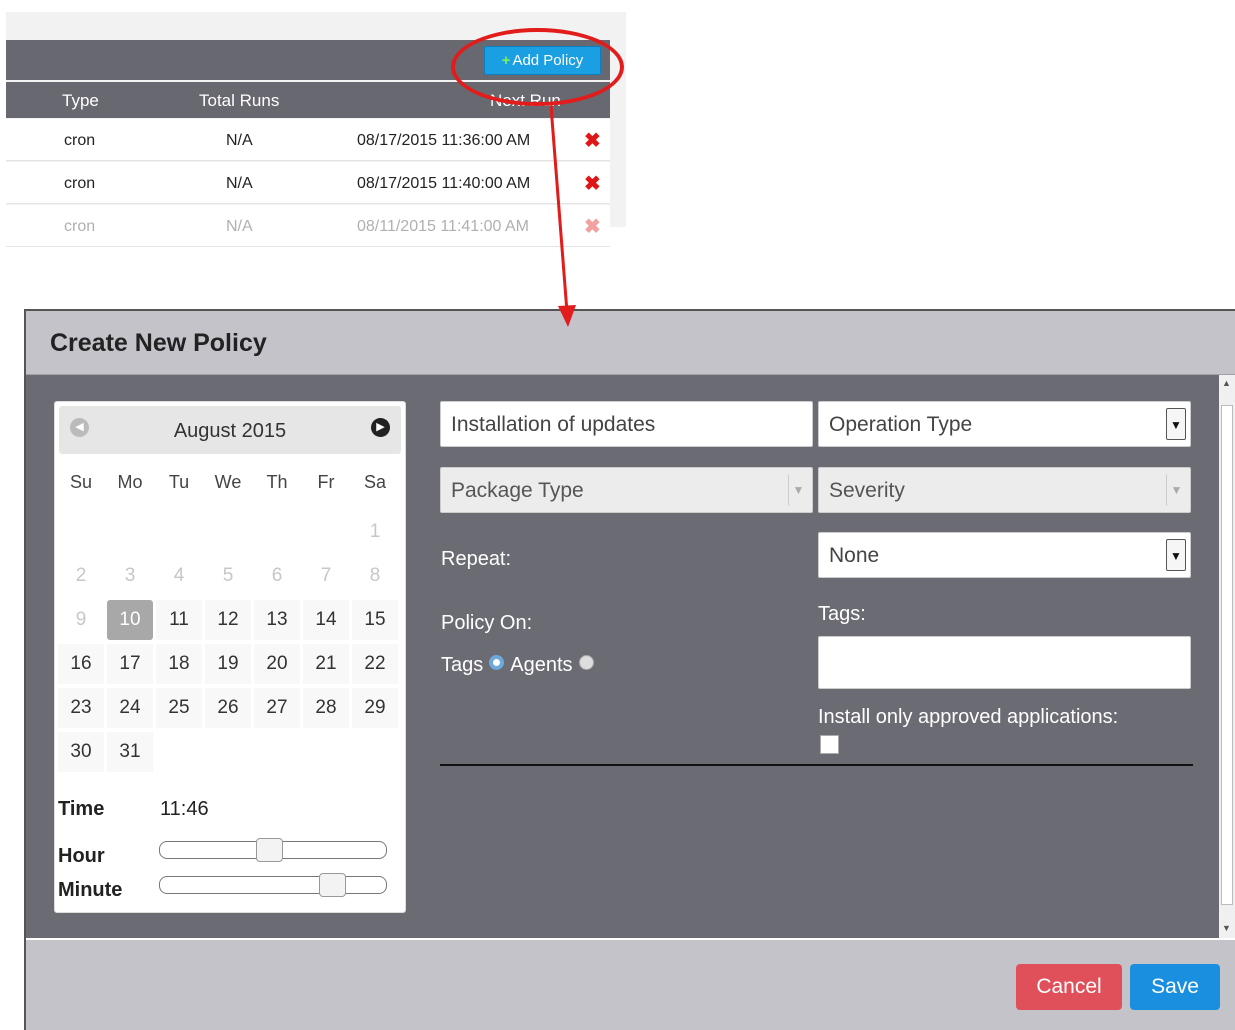 The height and width of the screenshot is (1030, 1235). Describe the element at coordinates (228, 620) in the screenshot. I see `calendar-day: 12` at that location.